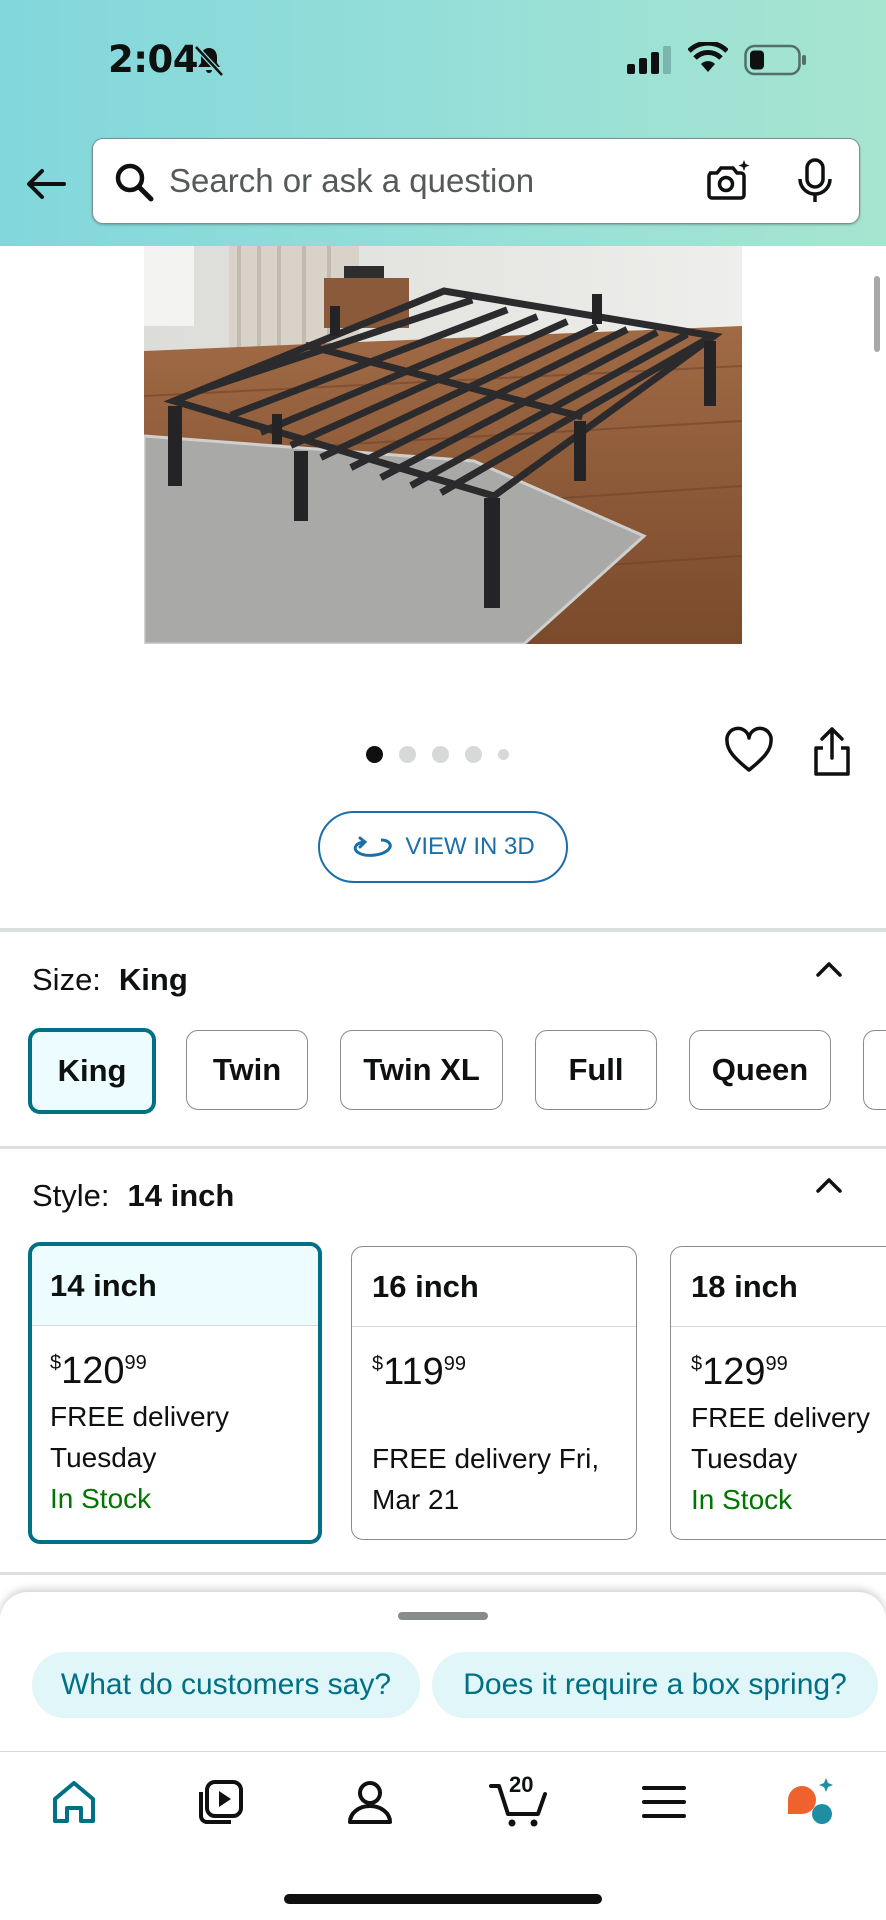  Describe the element at coordinates (74, 1802) in the screenshot. I see `home-icon` at that location.